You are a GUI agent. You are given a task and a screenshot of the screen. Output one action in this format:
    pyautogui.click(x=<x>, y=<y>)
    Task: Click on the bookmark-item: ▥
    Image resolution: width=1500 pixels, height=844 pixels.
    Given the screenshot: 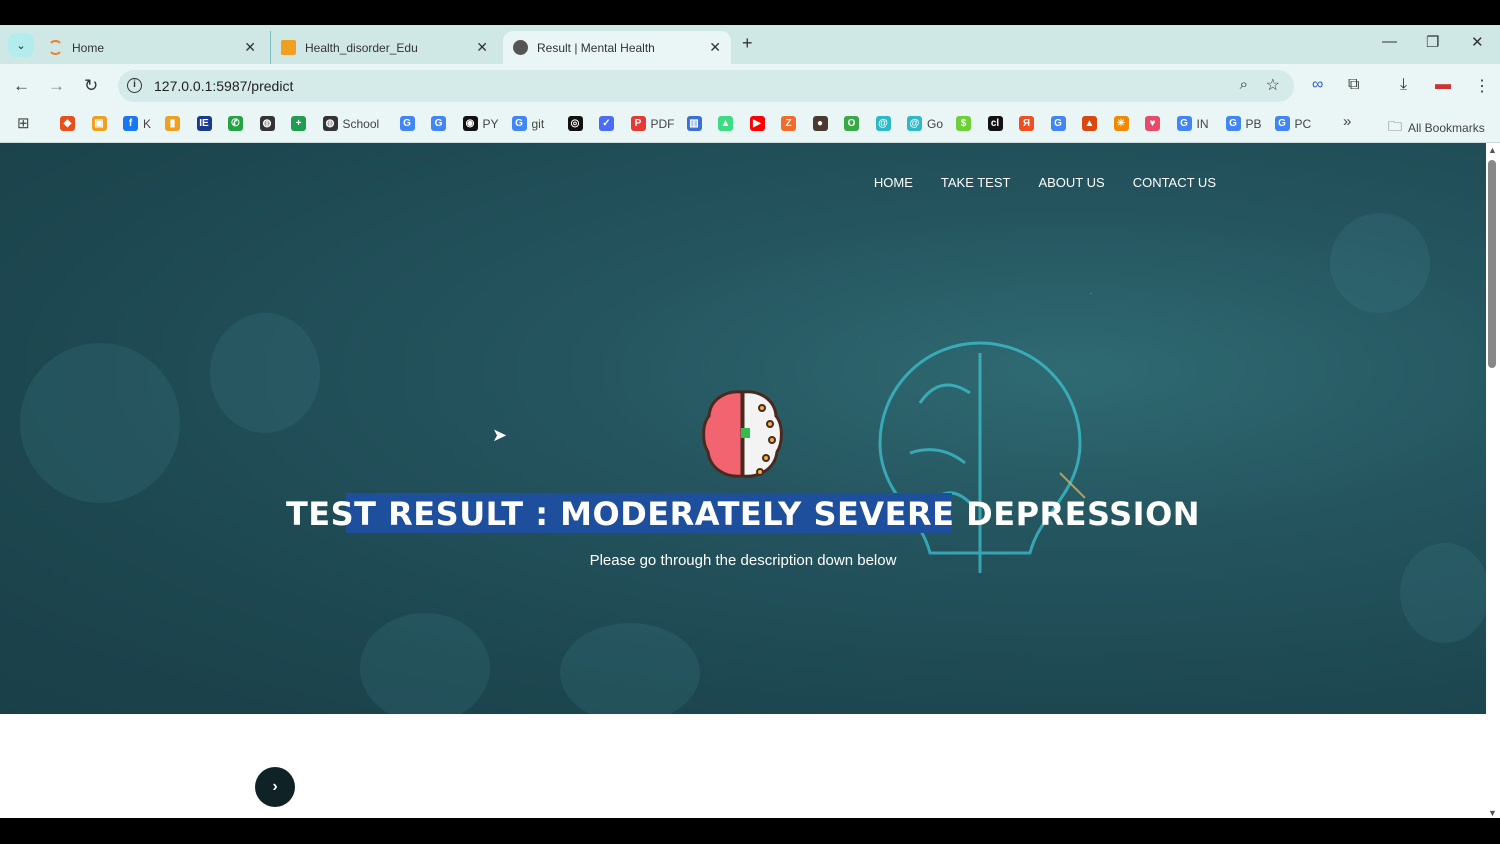 What is the action you would take?
    pyautogui.click(x=696, y=123)
    